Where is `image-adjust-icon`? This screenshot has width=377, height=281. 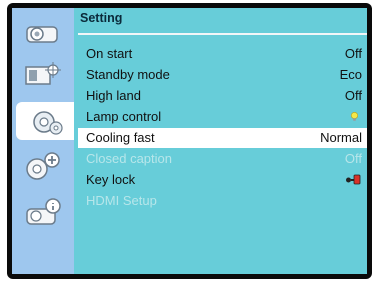 image-adjust-icon is located at coordinates (43, 73).